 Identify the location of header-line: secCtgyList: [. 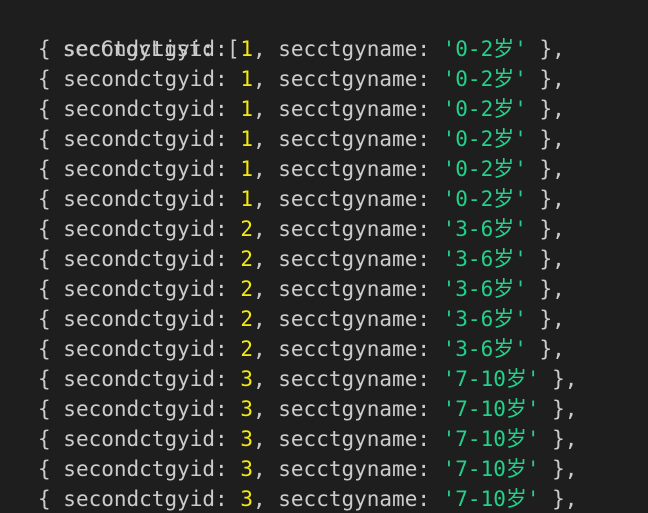
(126, 32).